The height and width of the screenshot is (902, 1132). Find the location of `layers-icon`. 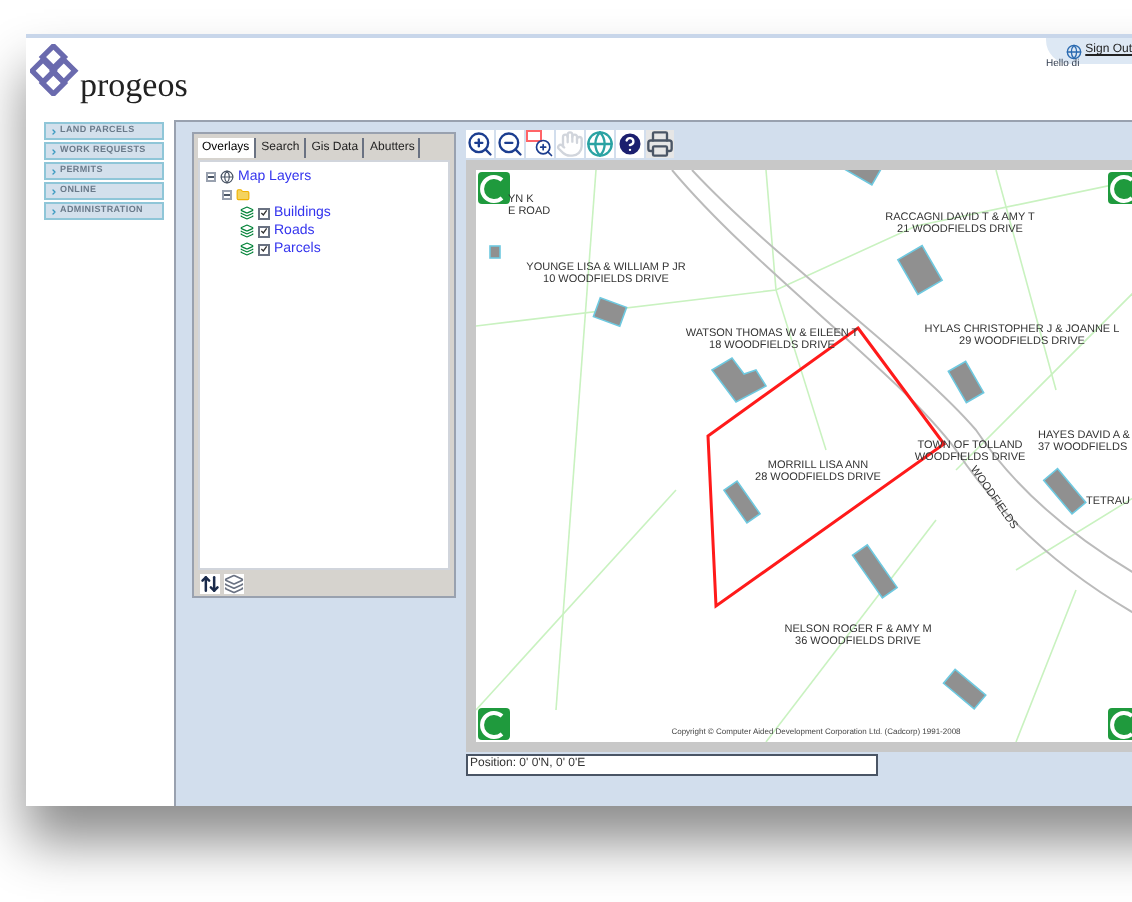

layers-icon is located at coordinates (234, 584).